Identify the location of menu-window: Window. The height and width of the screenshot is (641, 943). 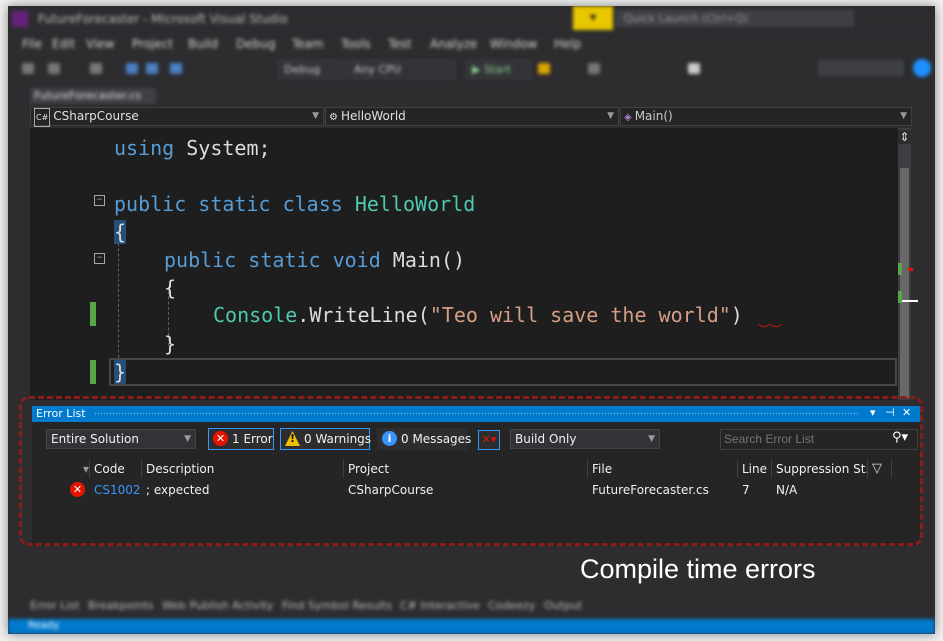
(513, 44).